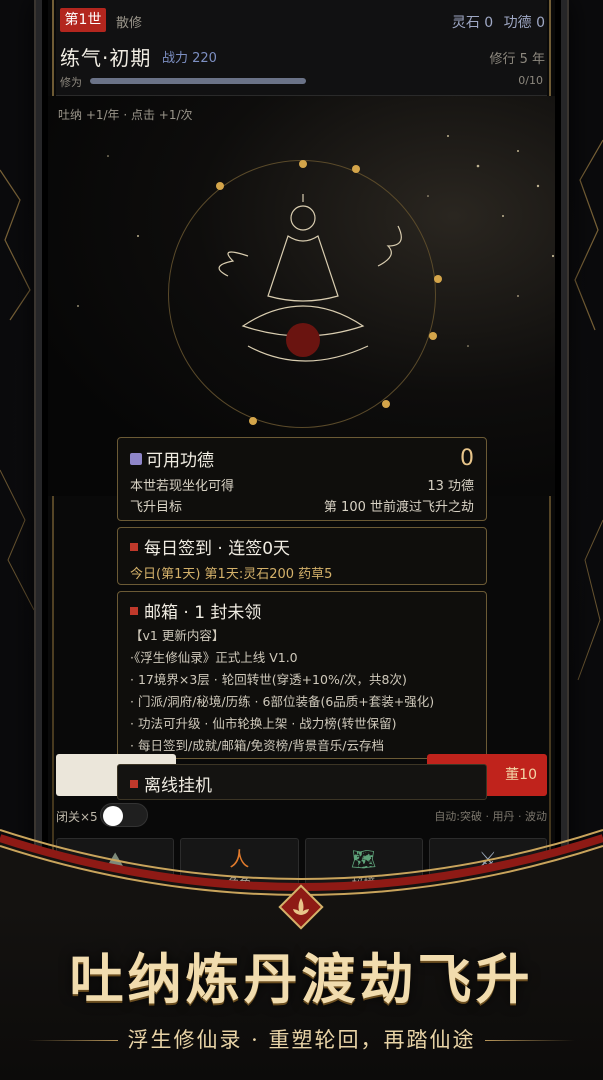 The height and width of the screenshot is (1080, 603). What do you see at coordinates (450, 486) in the screenshot?
I see `merit-row1-value: 13 功德` at bounding box center [450, 486].